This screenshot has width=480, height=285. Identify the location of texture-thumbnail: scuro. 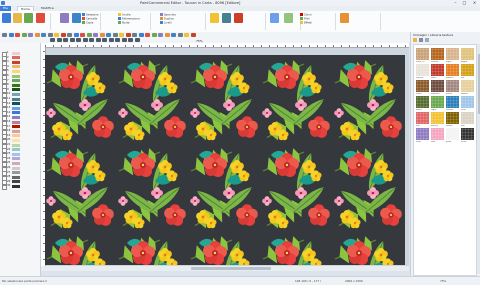
(467, 134).